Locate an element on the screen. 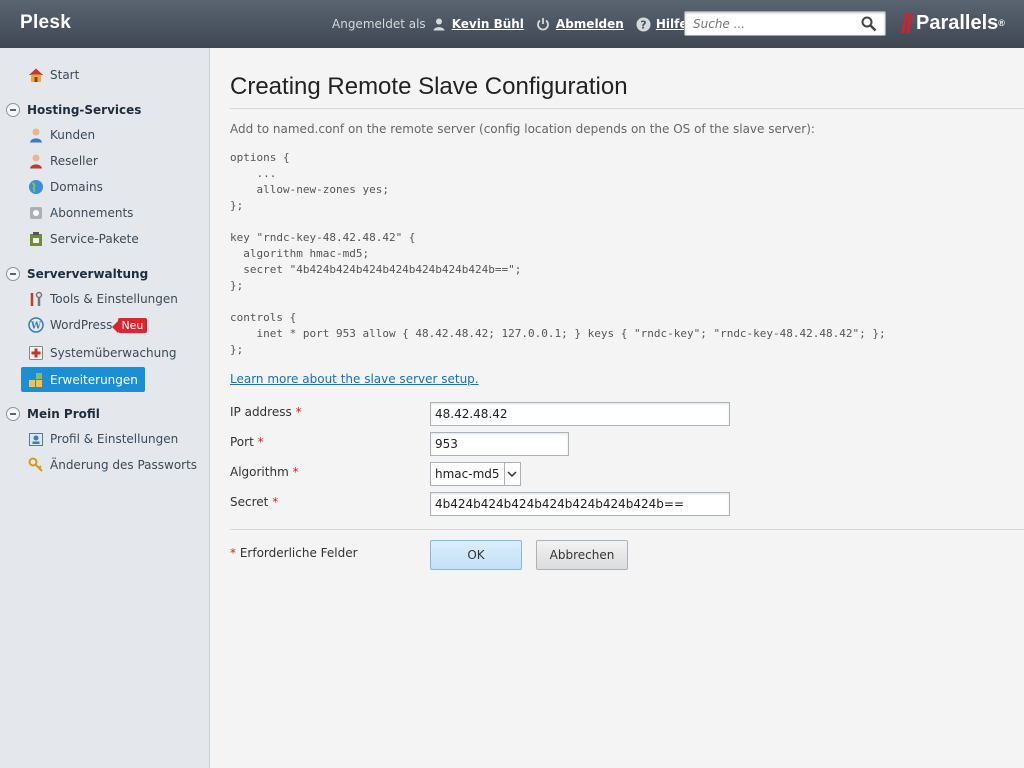 The image size is (1024, 768). form-divider is located at coordinates (627, 529).